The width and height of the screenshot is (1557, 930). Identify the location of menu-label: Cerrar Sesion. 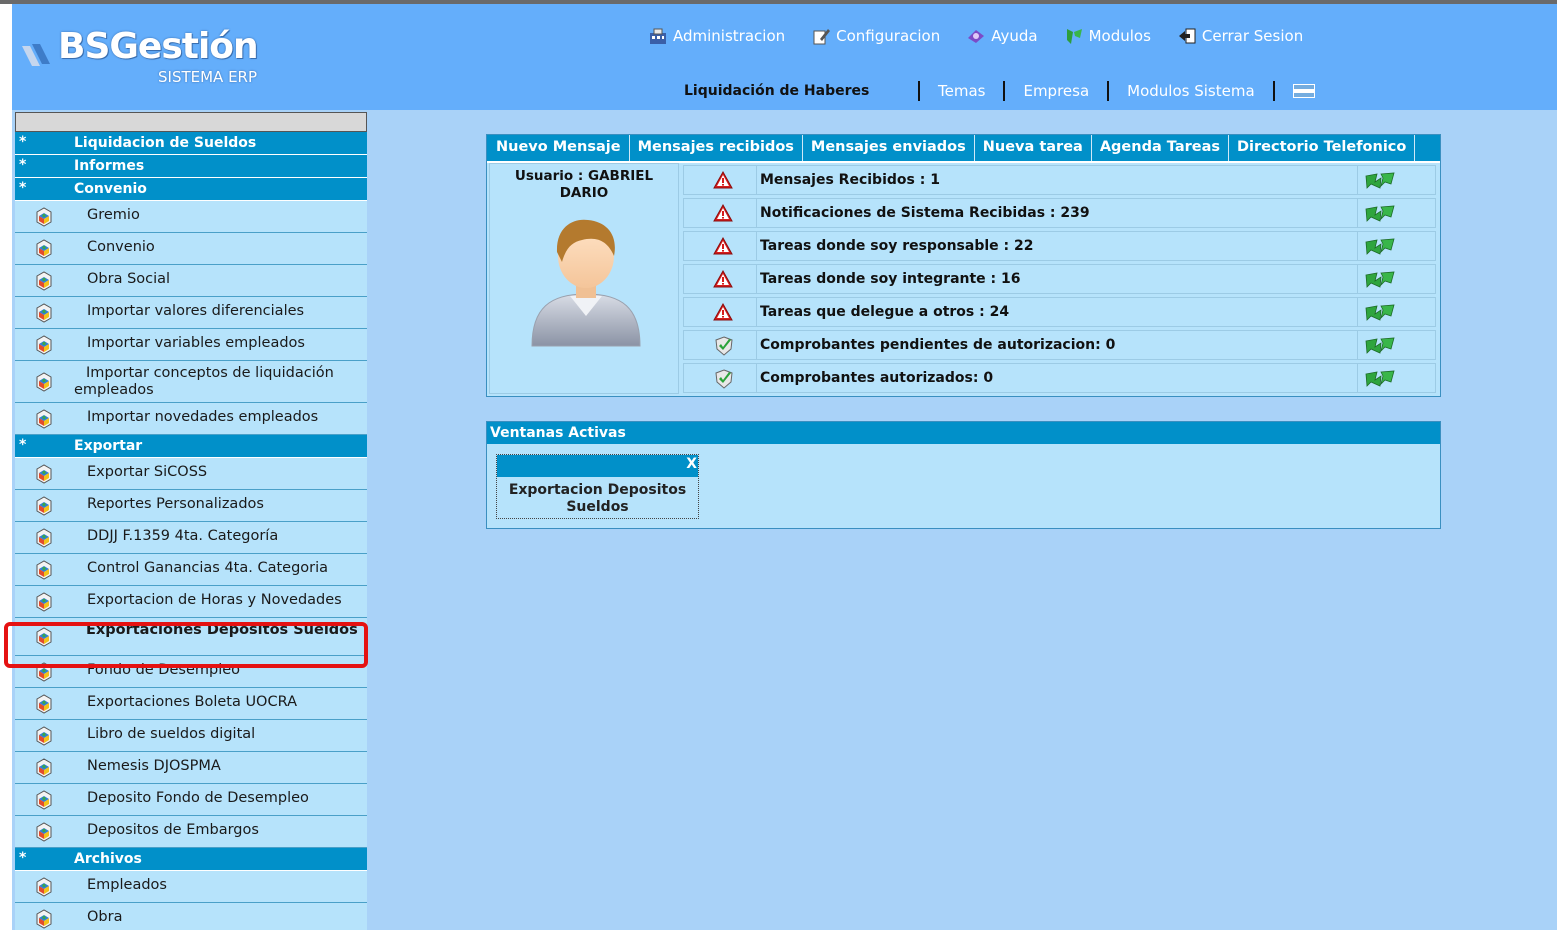
(1252, 36).